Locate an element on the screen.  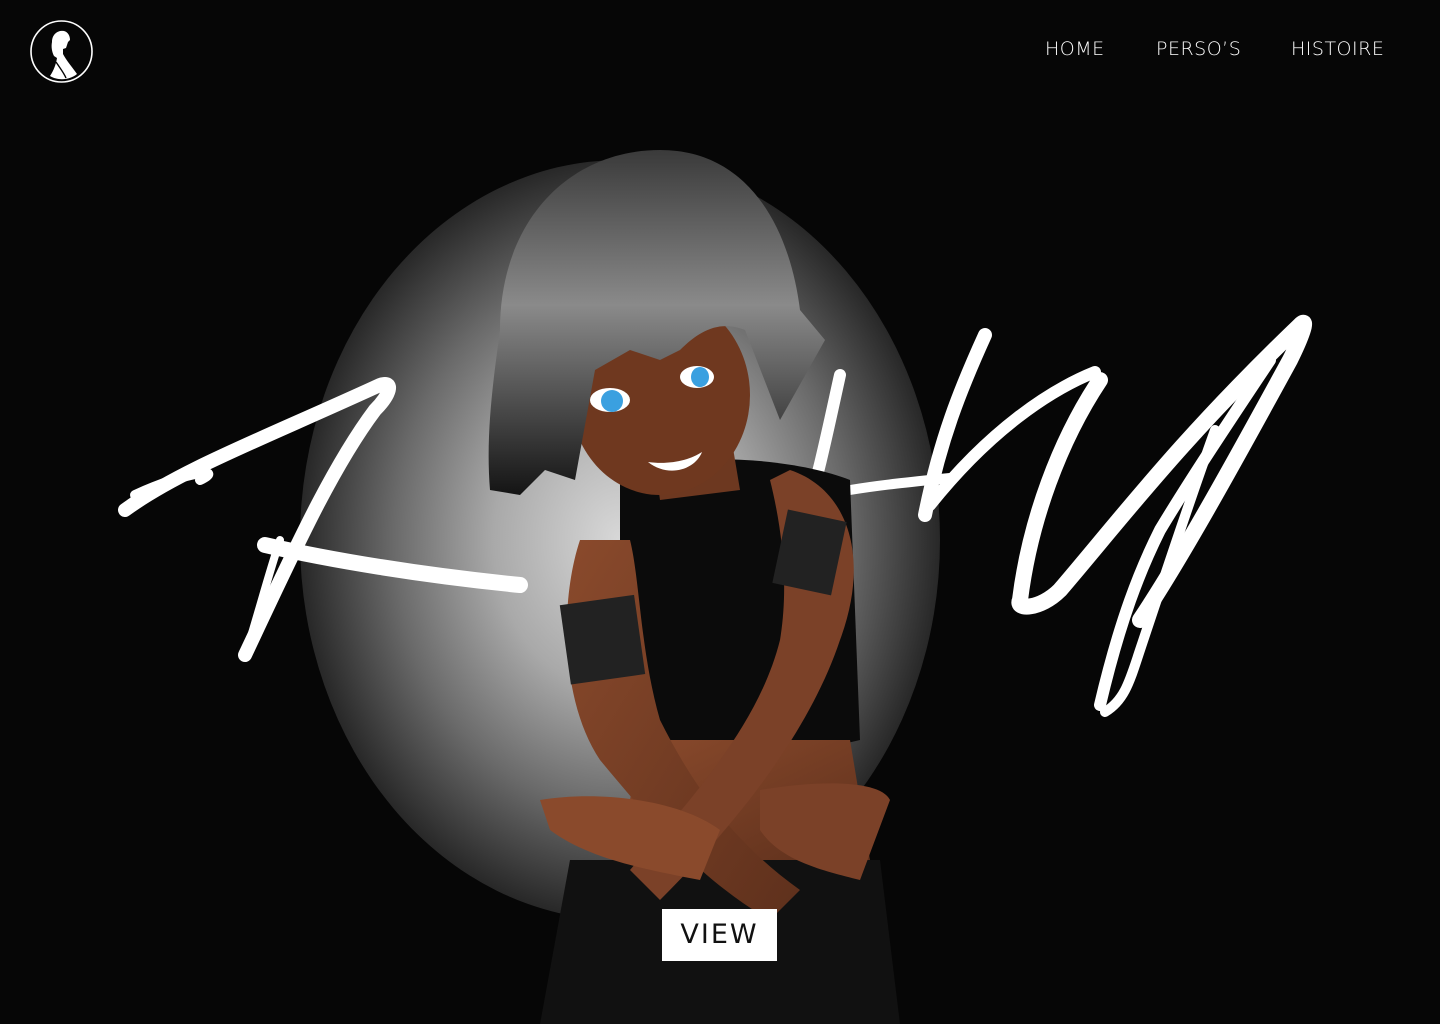
view-button: VIEW is located at coordinates (719, 935).